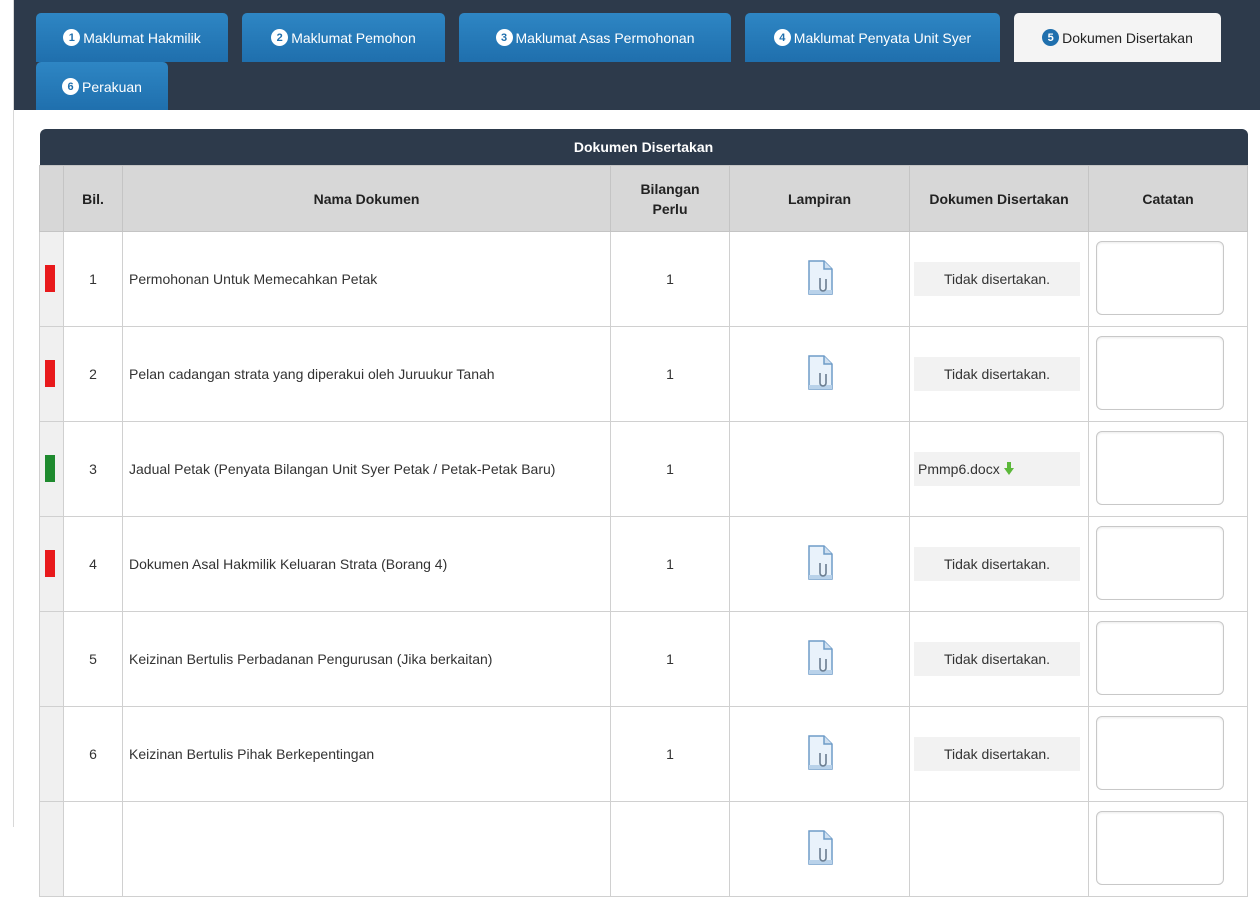  Describe the element at coordinates (366, 198) in the screenshot. I see `header-nama-dokumen: Nama Dokumen` at that location.